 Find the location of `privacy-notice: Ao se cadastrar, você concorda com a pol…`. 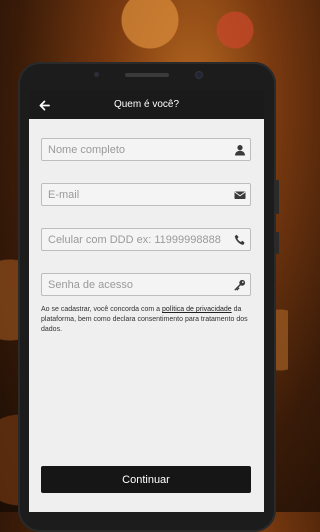

privacy-notice: Ao se cadastrar, você concorda com a pol… is located at coordinates (147, 320).